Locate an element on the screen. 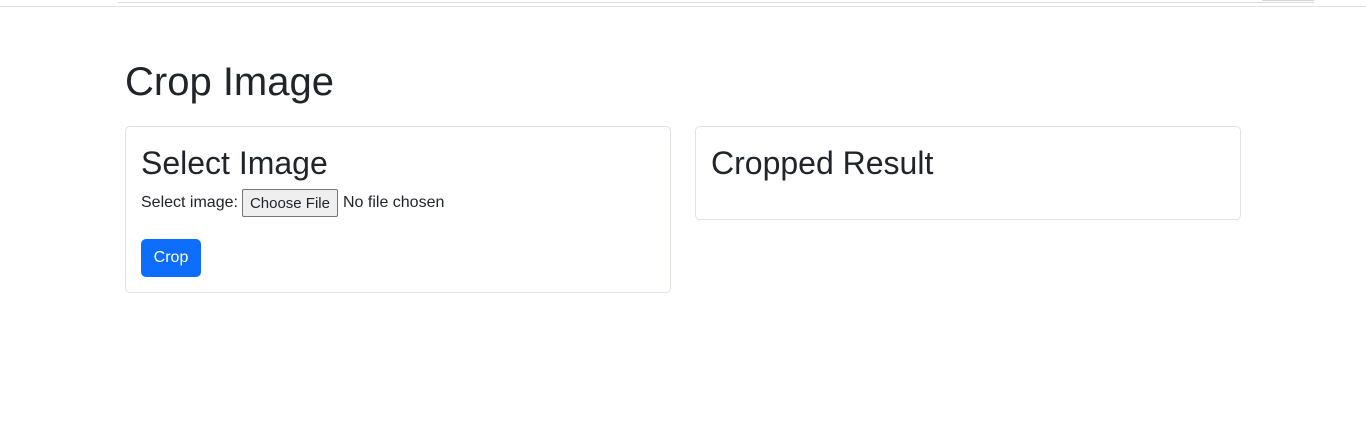  navbar-strip is located at coordinates (716, 1).